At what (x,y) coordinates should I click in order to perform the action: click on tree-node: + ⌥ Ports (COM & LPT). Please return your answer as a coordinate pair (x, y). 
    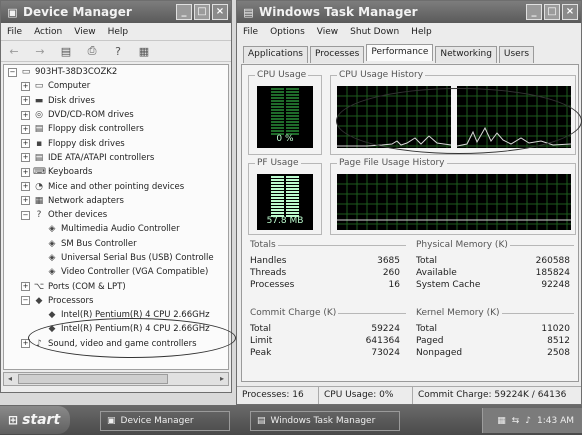
    Looking at the image, I should click on (116, 286).